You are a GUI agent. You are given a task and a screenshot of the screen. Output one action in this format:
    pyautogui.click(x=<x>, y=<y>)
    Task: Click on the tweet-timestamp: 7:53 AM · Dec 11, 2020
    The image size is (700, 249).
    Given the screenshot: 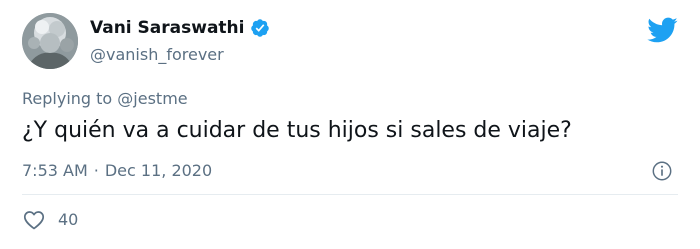 What is the action you would take?
    pyautogui.click(x=117, y=171)
    